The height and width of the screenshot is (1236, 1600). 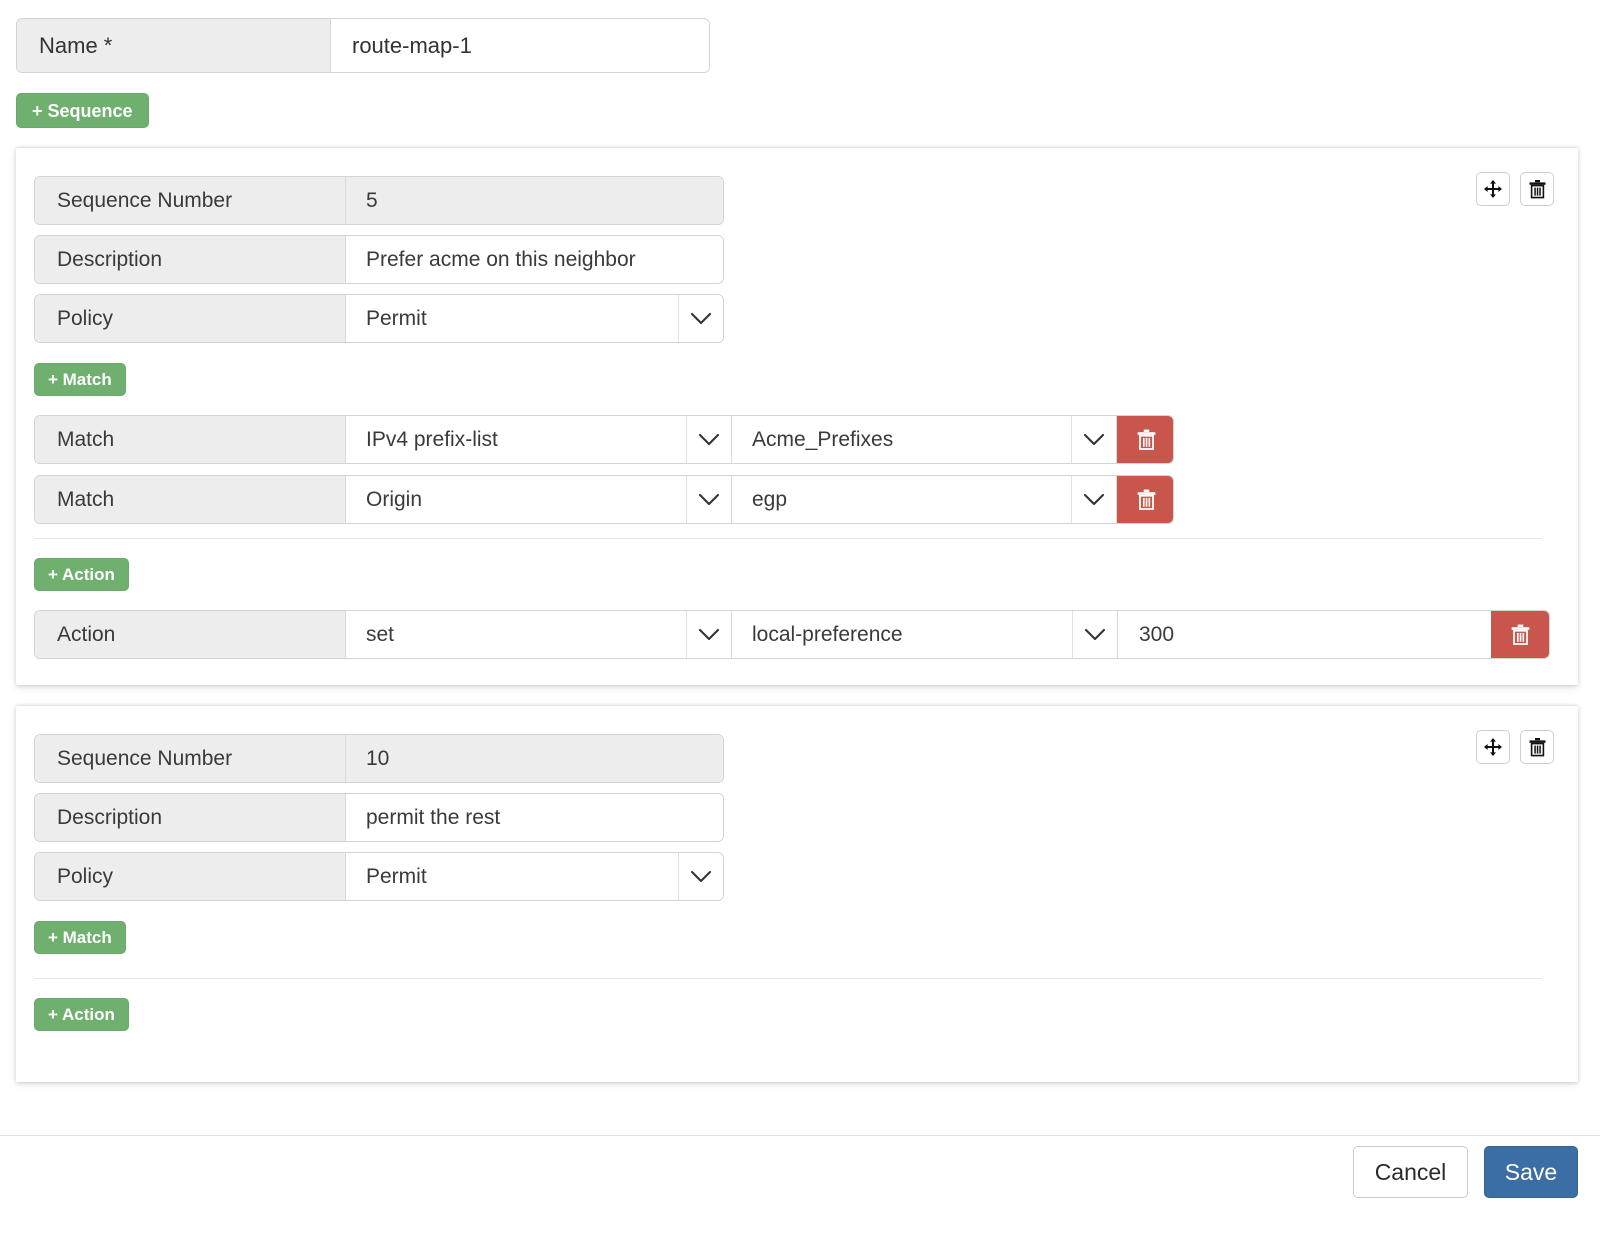 What do you see at coordinates (924, 499) in the screenshot?
I see `match-value-select: egp` at bounding box center [924, 499].